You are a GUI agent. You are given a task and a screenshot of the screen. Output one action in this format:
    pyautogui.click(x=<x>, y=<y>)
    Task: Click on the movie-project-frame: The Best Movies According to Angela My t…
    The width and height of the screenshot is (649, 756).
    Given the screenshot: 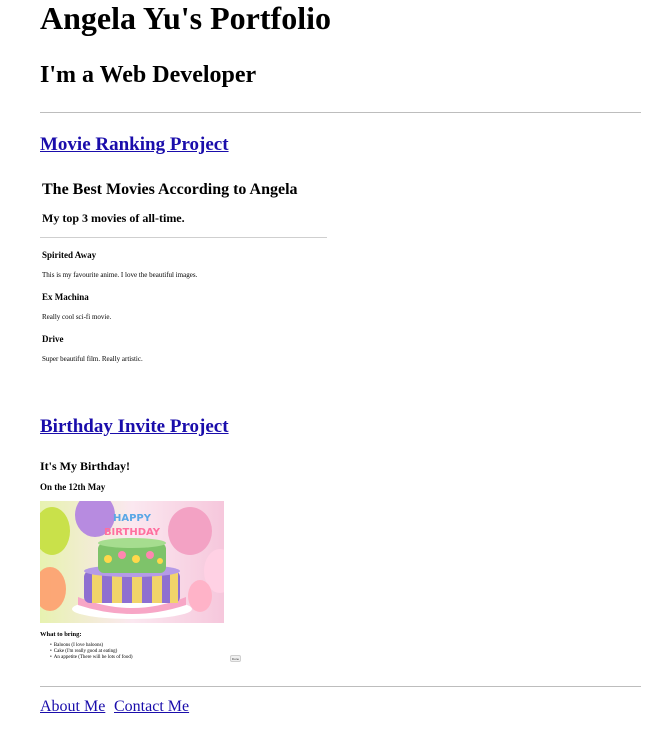 What is the action you would take?
    pyautogui.click(x=185, y=275)
    